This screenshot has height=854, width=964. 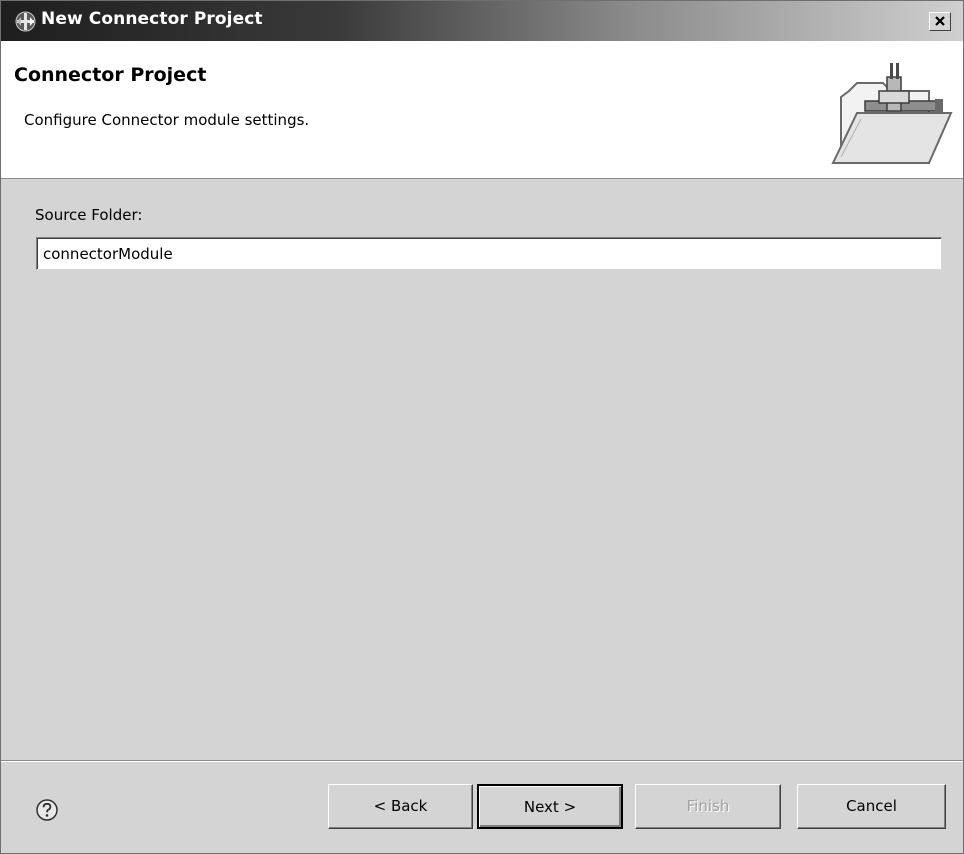 I want to click on close-button, so click(x=940, y=21).